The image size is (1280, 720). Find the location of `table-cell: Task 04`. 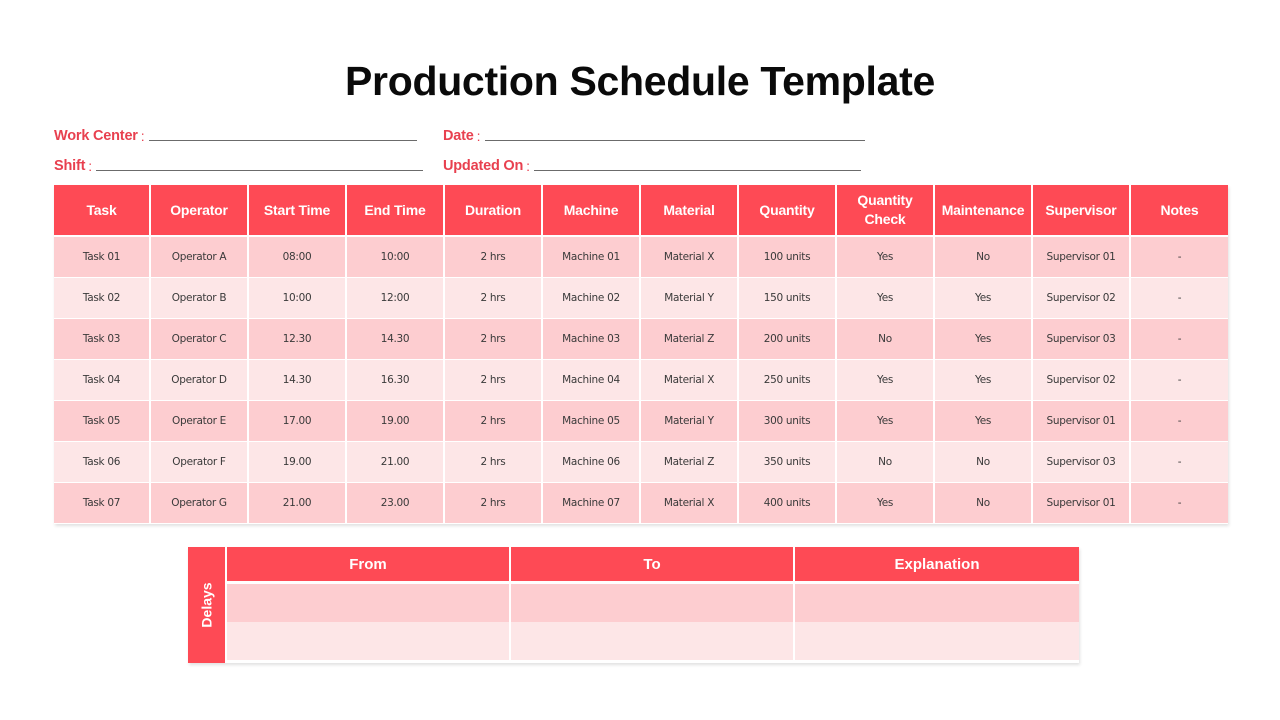

table-cell: Task 04 is located at coordinates (102, 380).